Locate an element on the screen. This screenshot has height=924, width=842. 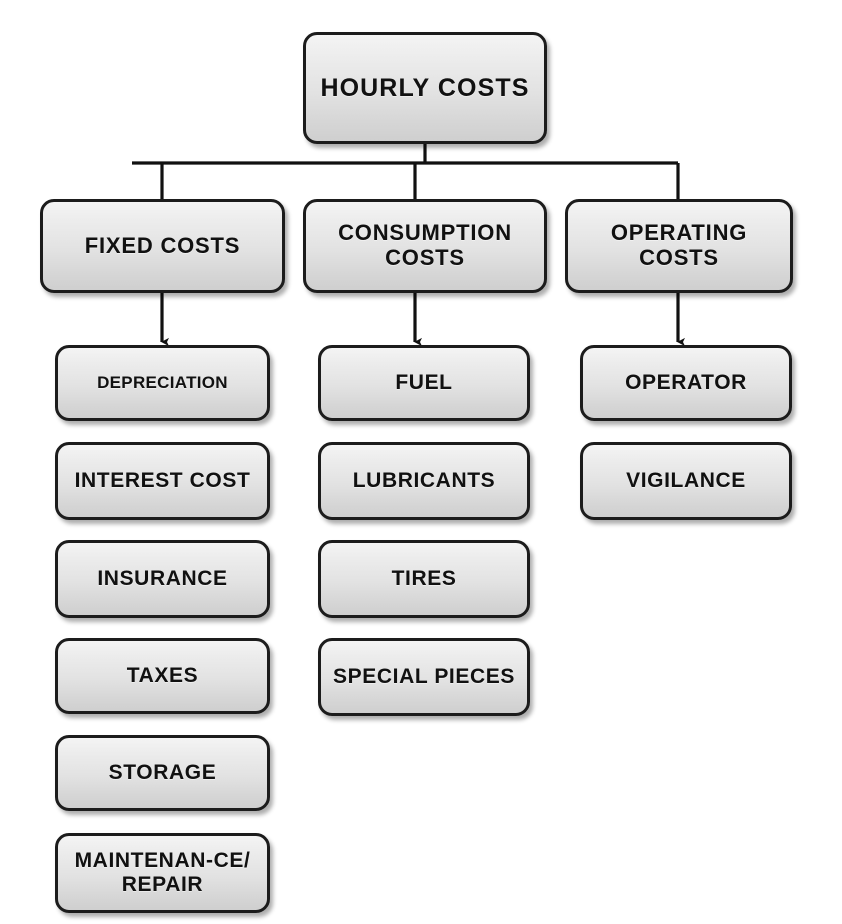
node-label: FUEL is located at coordinates (424, 383).